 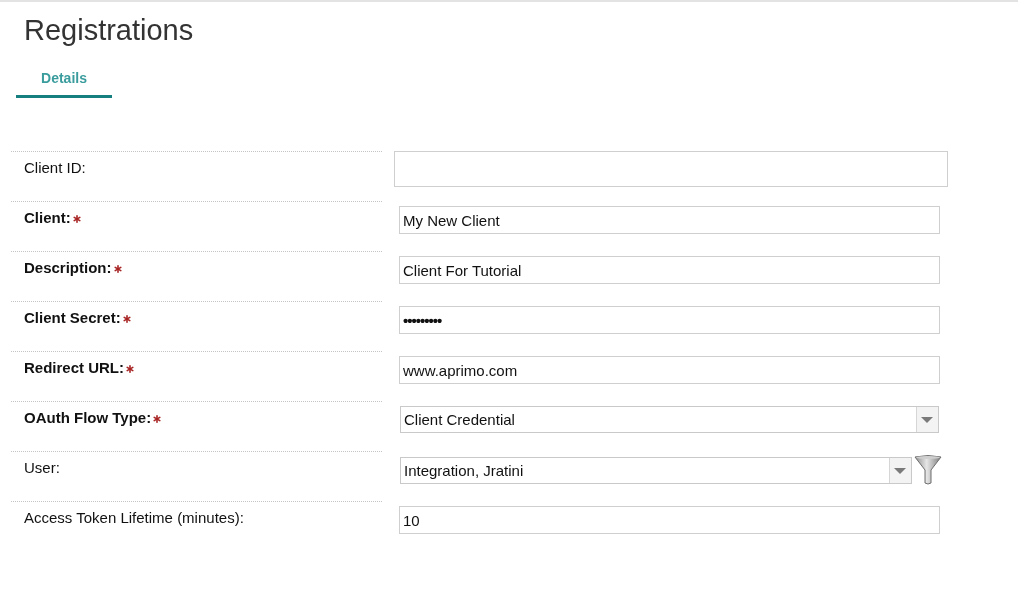 What do you see at coordinates (72, 317) in the screenshot?
I see `field-label: Client Secret:` at bounding box center [72, 317].